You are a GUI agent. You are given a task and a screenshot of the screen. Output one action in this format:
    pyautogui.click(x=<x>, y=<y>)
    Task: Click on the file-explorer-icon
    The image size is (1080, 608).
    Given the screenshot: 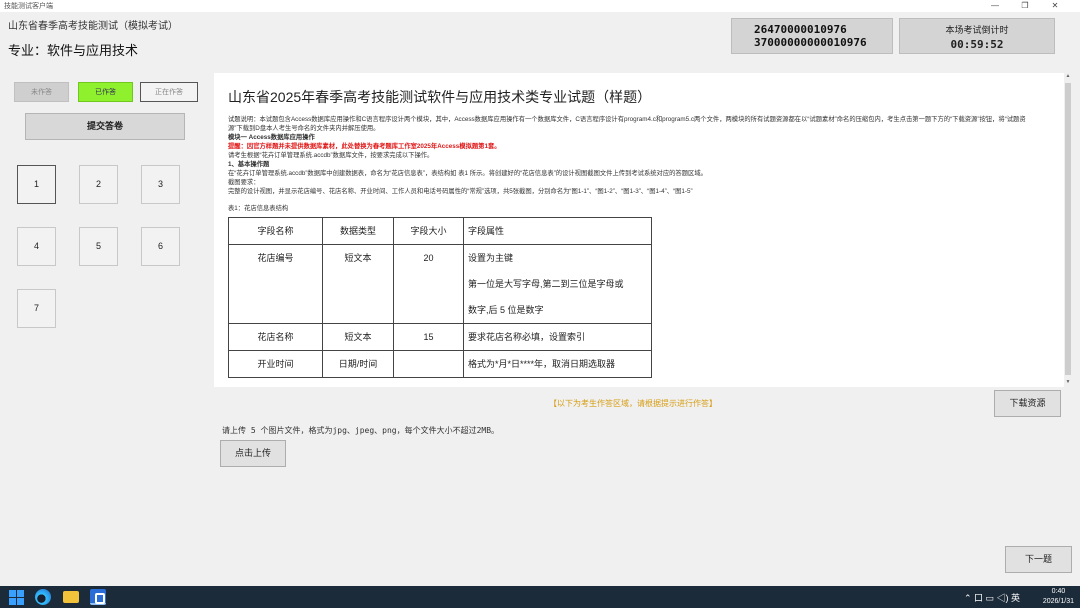 What is the action you would take?
    pyautogui.click(x=71, y=597)
    